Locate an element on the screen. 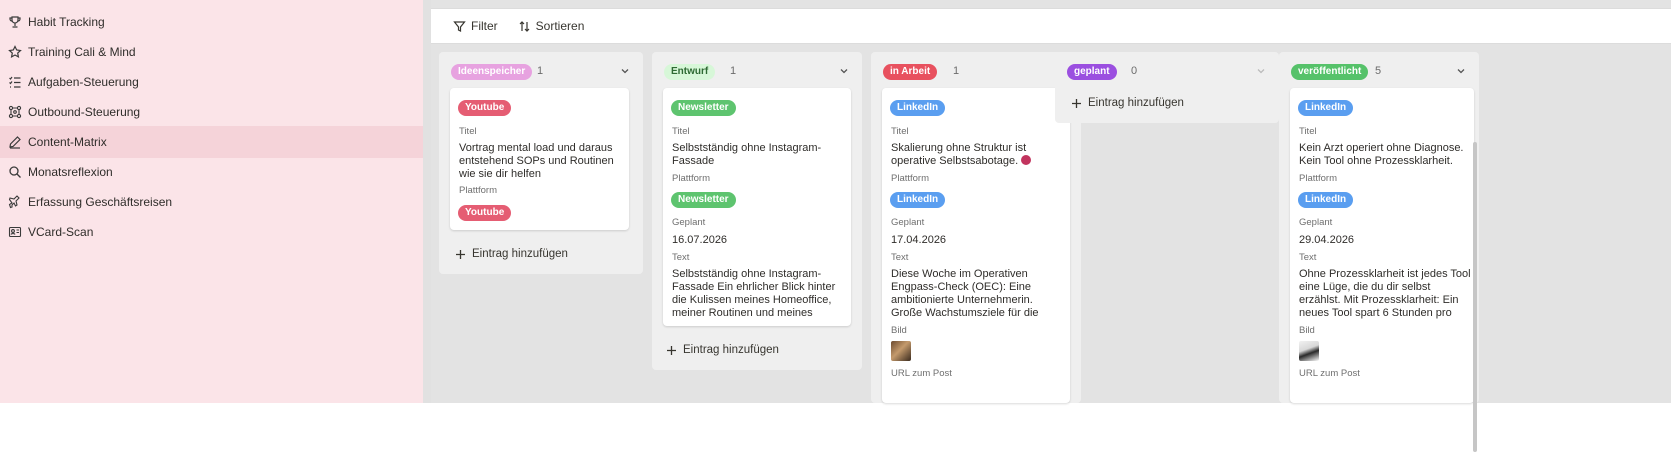 The image size is (1671, 452). sidebar-item-label: Outbound-Steuerung is located at coordinates (84, 112).